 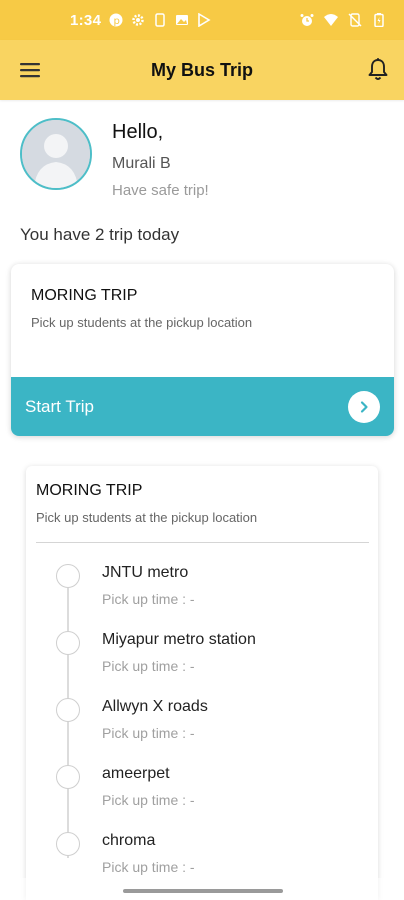 What do you see at coordinates (307, 20) in the screenshot?
I see `alarm-icon` at bounding box center [307, 20].